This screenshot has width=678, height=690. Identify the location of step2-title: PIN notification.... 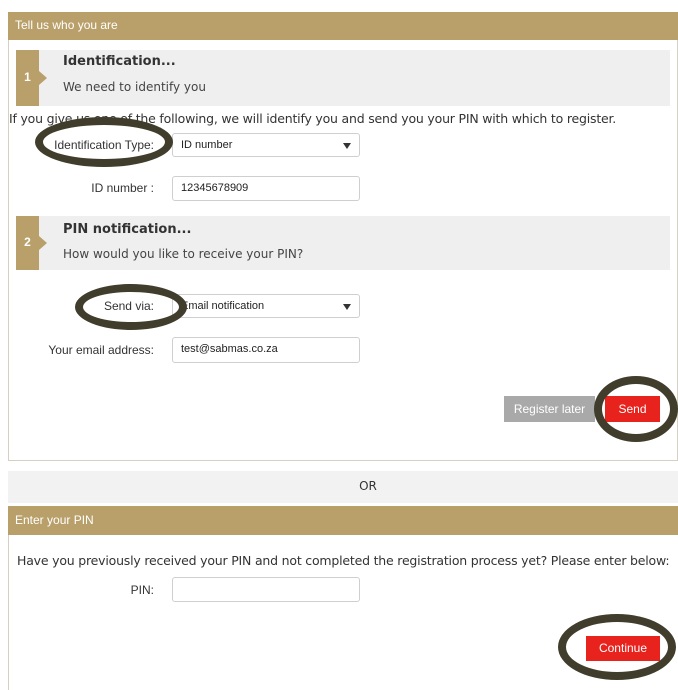
(127, 229).